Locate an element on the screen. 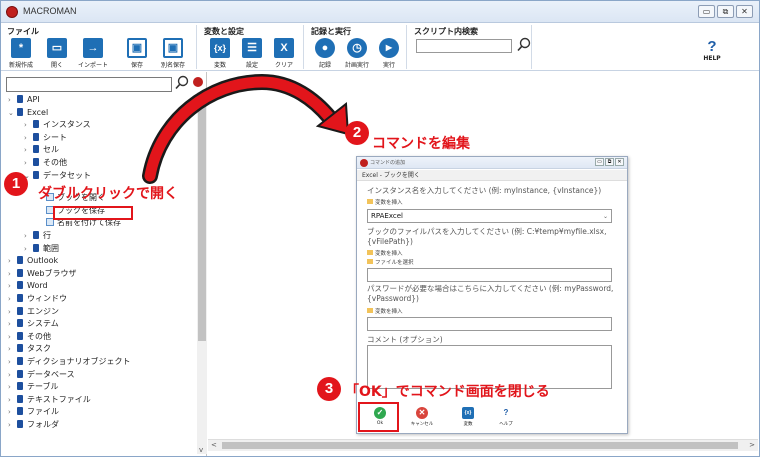  step-2-badge: 2 is located at coordinates (357, 133).